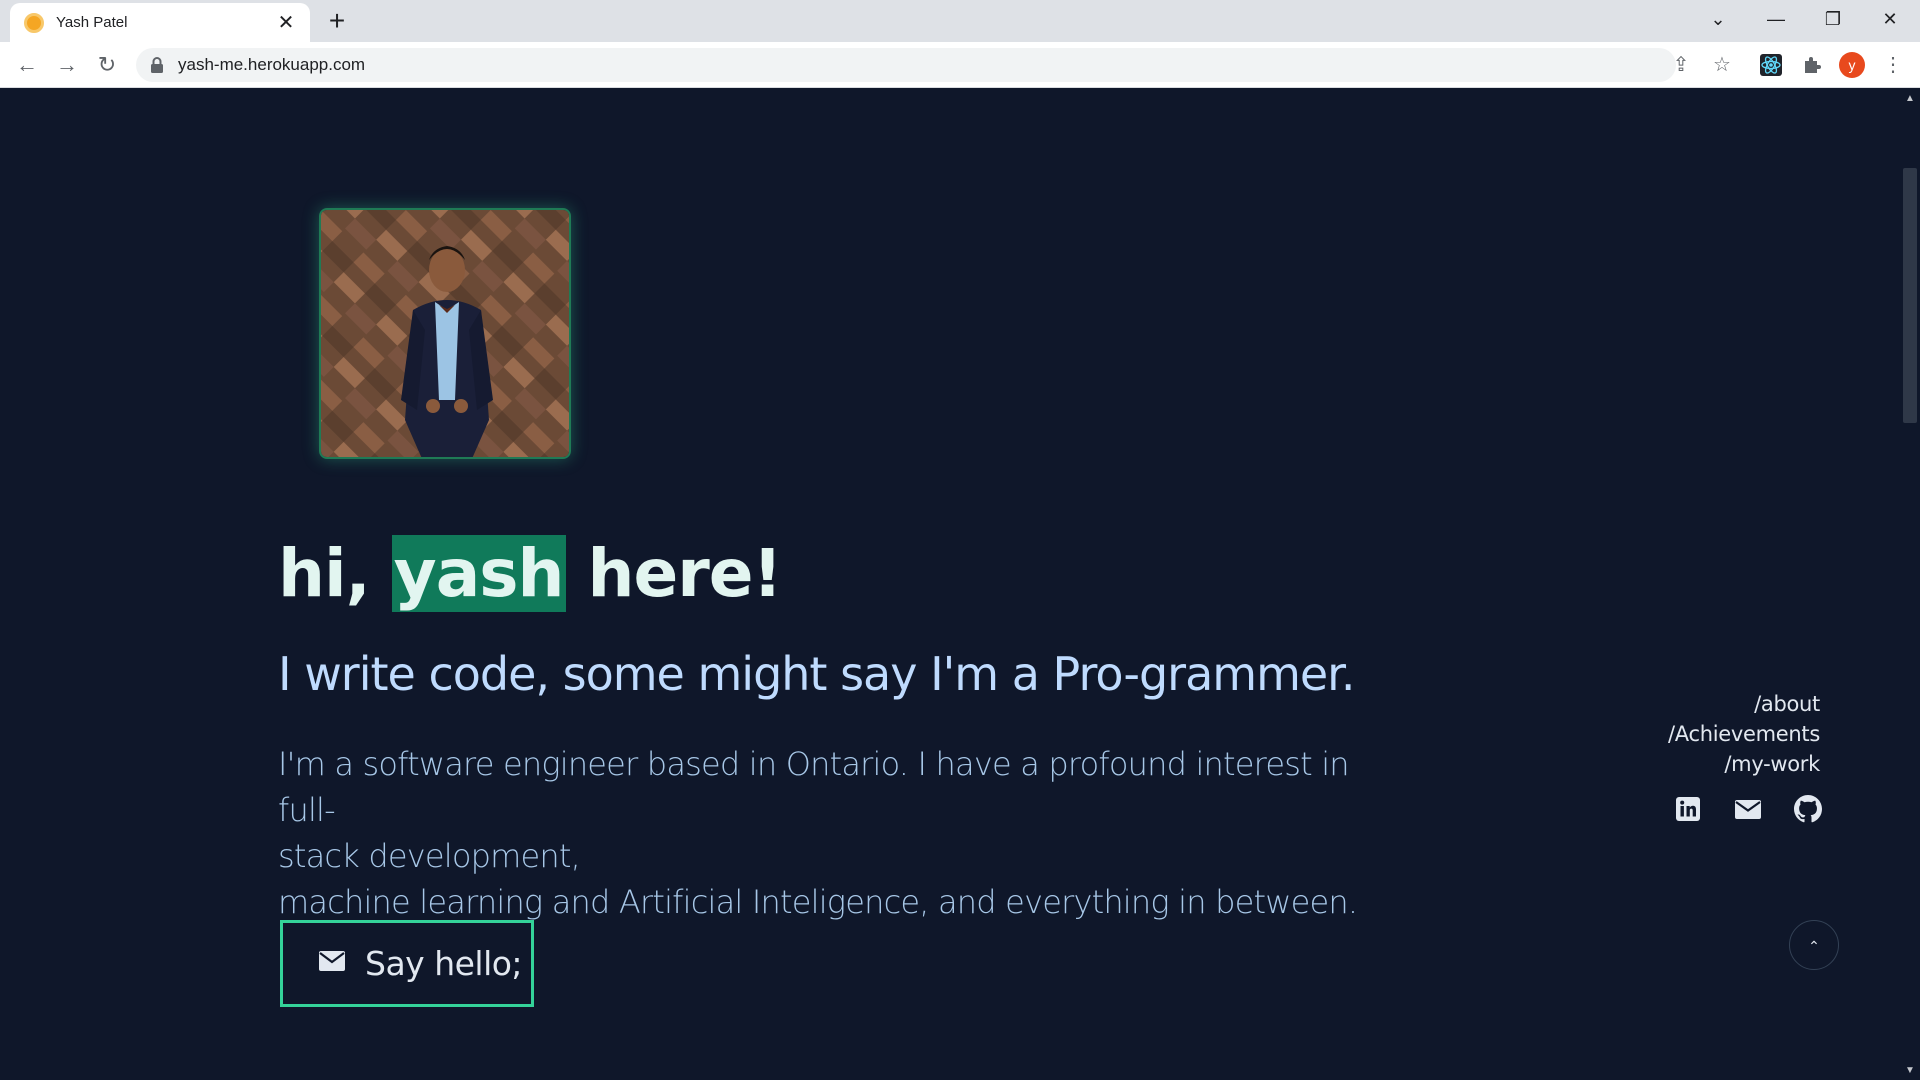 The height and width of the screenshot is (1080, 1920). I want to click on minimize-button: —, so click(1776, 19).